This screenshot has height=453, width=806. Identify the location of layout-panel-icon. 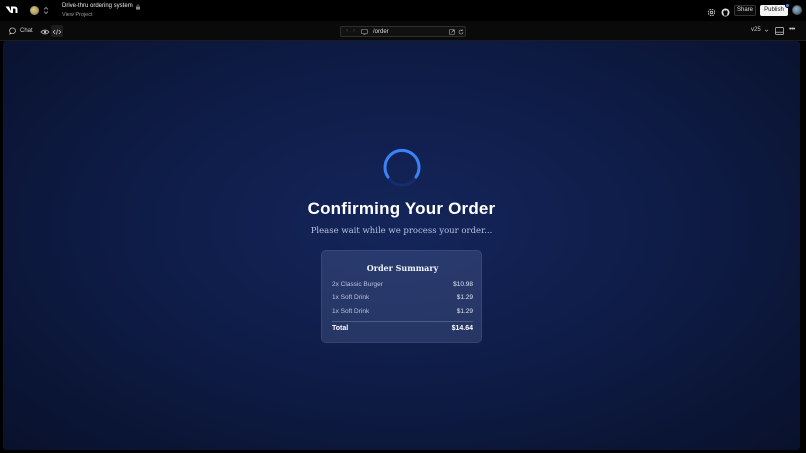
(779, 31).